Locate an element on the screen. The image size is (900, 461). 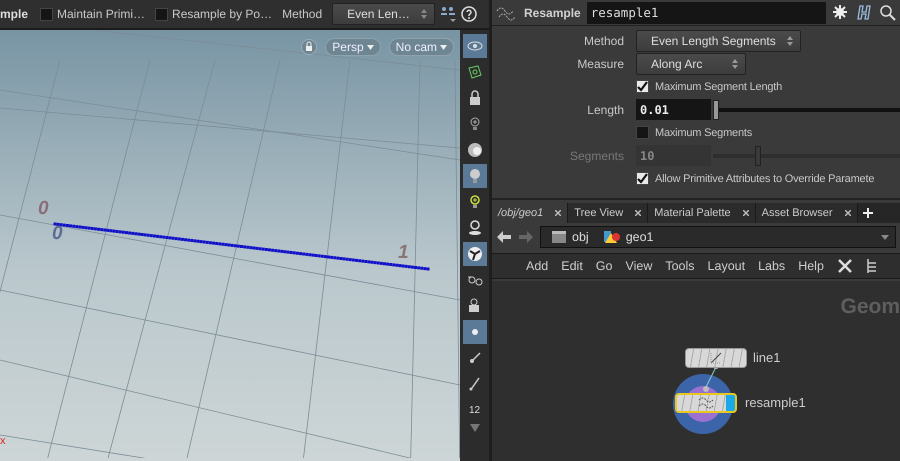
parameter-label: Method is located at coordinates (603, 41).